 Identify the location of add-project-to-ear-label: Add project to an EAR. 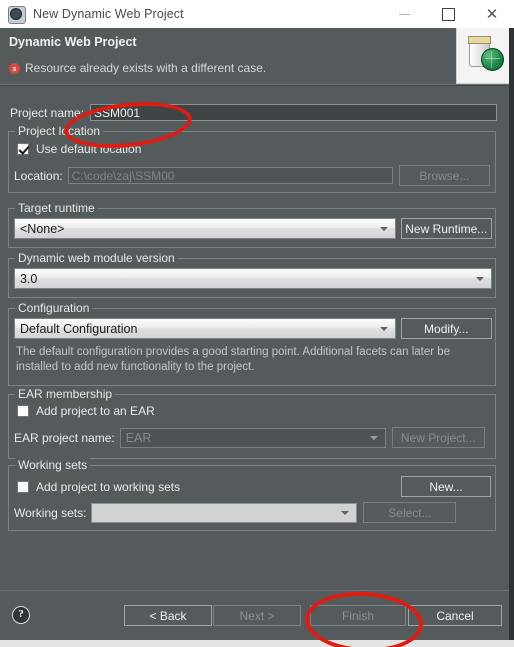
(95, 411).